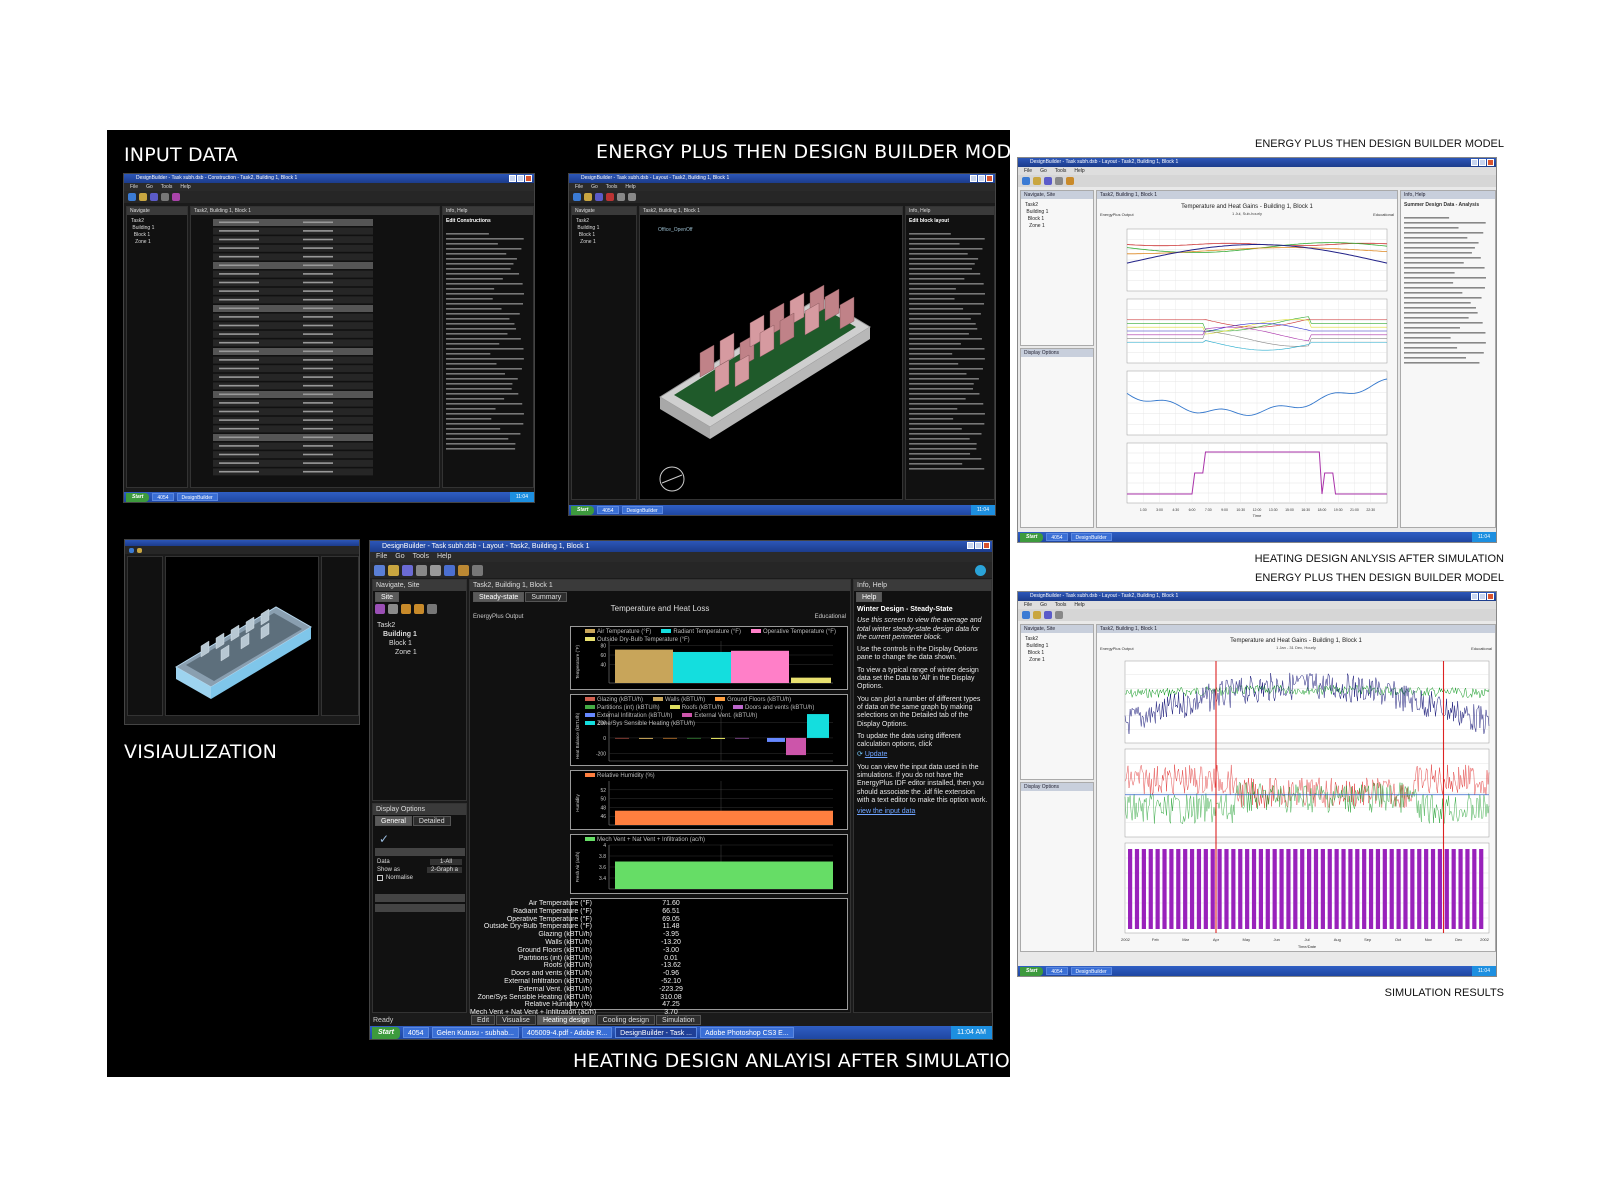 The width and height of the screenshot is (1600, 1200). Describe the element at coordinates (876, 754) in the screenshot. I see `update-link: Update` at that location.